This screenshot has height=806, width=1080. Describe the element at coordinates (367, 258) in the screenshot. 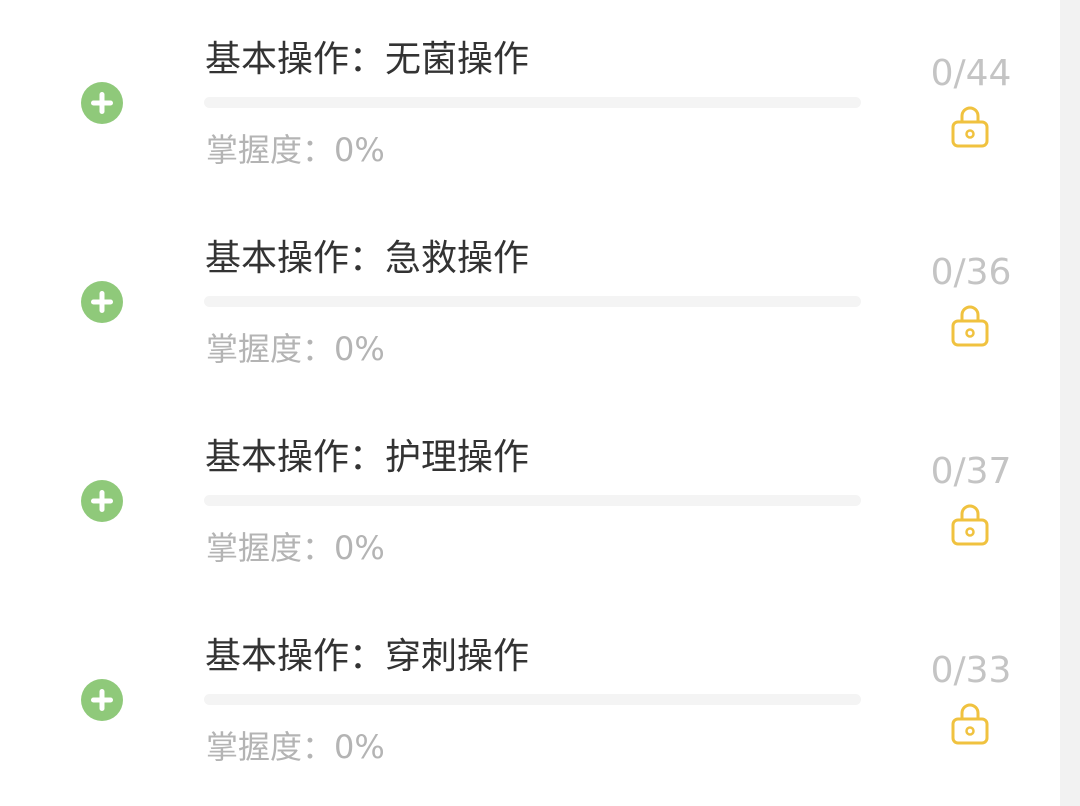

I see `chapter-title: 基本操作：急救操作` at that location.